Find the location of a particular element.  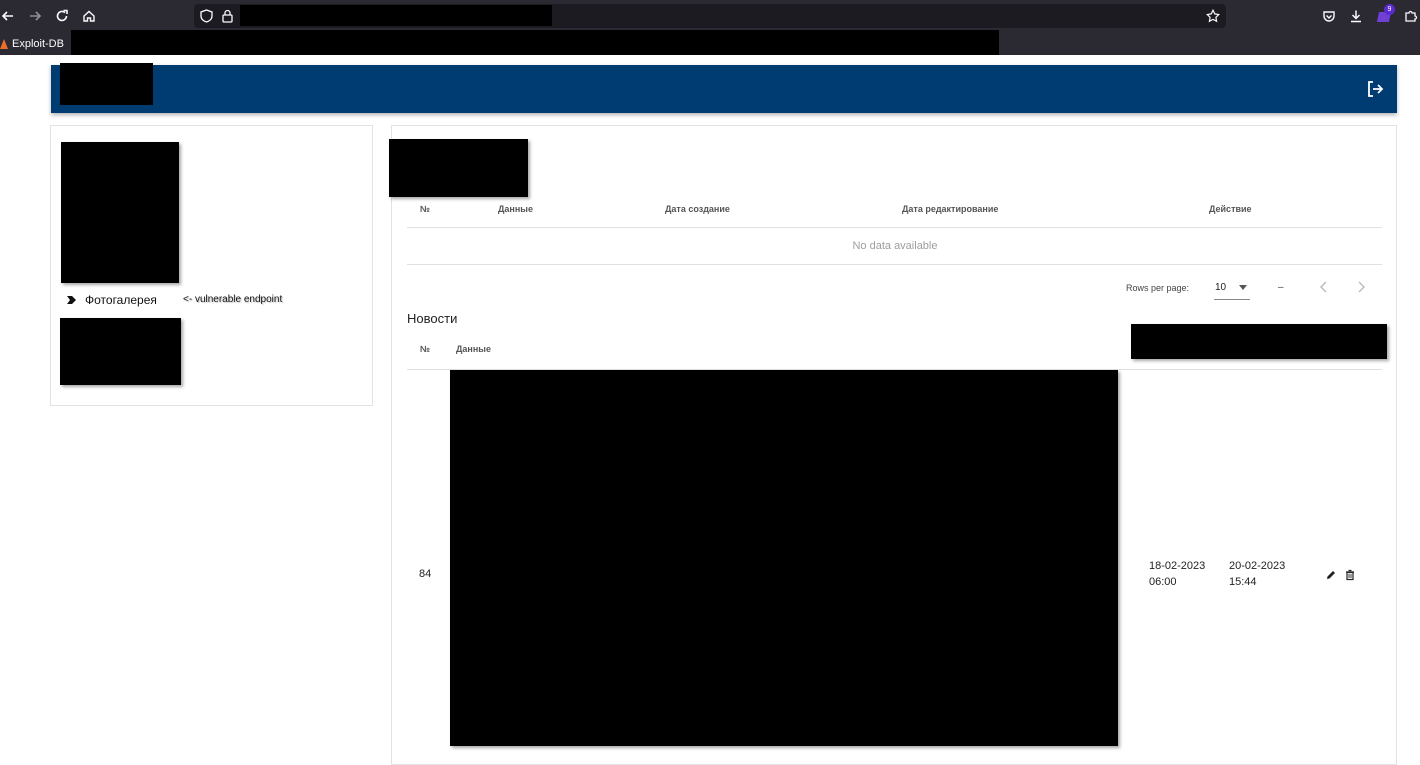

table1-header-rule is located at coordinates (894, 227).